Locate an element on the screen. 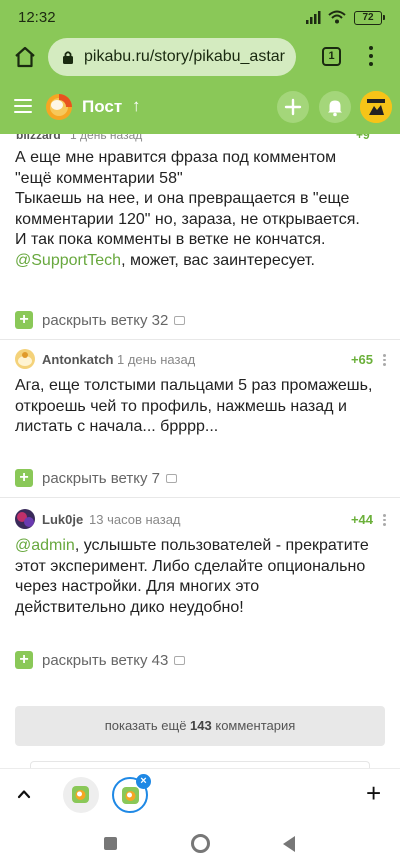  comment-author: Antonkatch is located at coordinates (78, 359).